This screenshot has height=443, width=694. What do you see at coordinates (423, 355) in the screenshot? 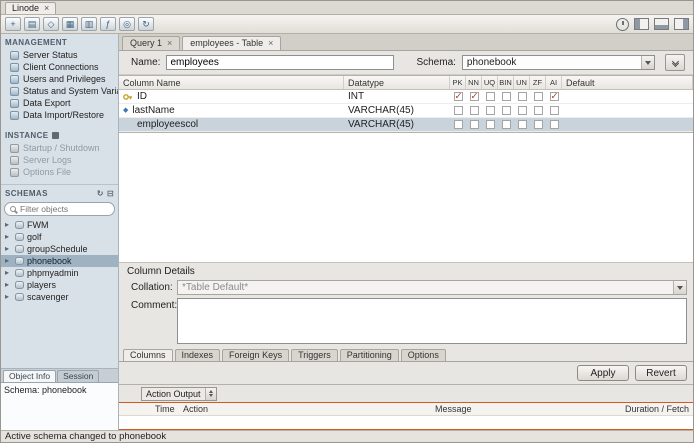
I see `tab-options: Options` at bounding box center [423, 355].